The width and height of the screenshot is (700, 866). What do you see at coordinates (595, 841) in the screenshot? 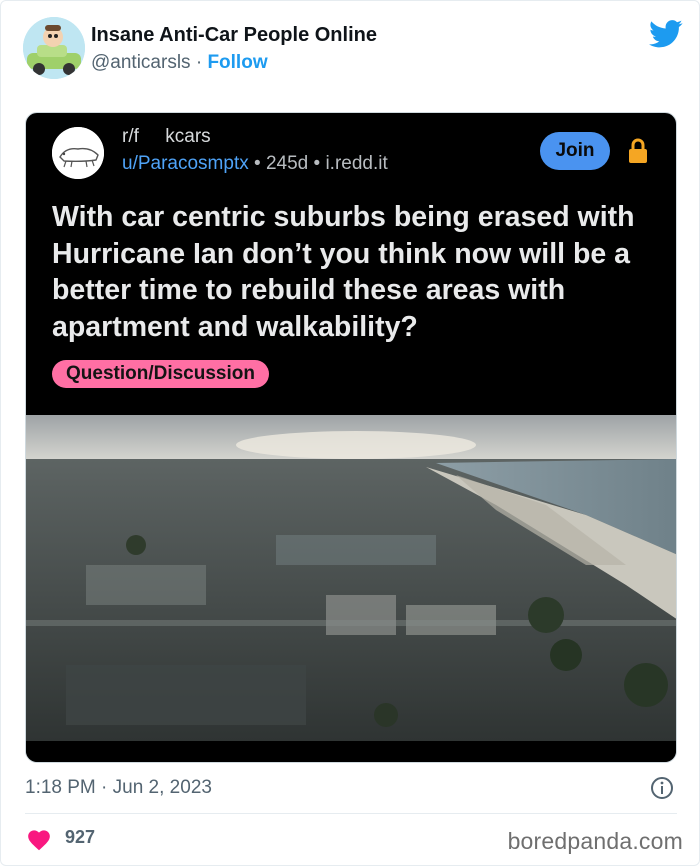
I see `watermark: boredpanda.com` at bounding box center [595, 841].